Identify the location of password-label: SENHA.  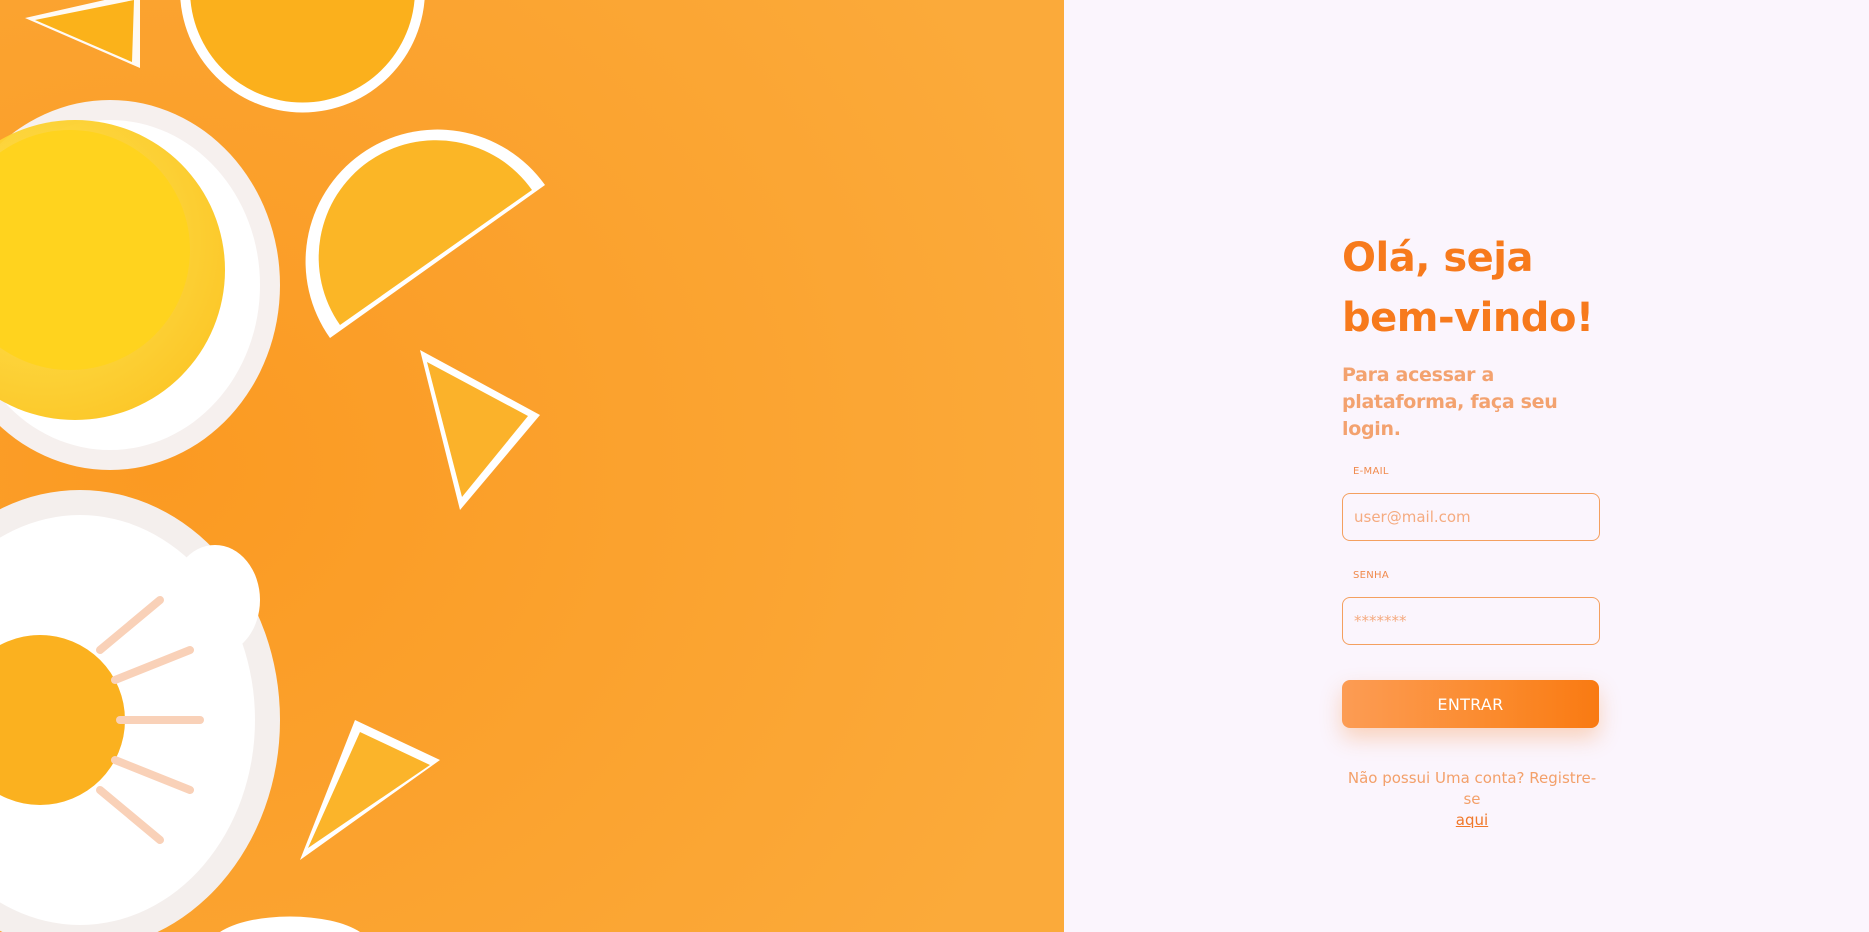
(1371, 575).